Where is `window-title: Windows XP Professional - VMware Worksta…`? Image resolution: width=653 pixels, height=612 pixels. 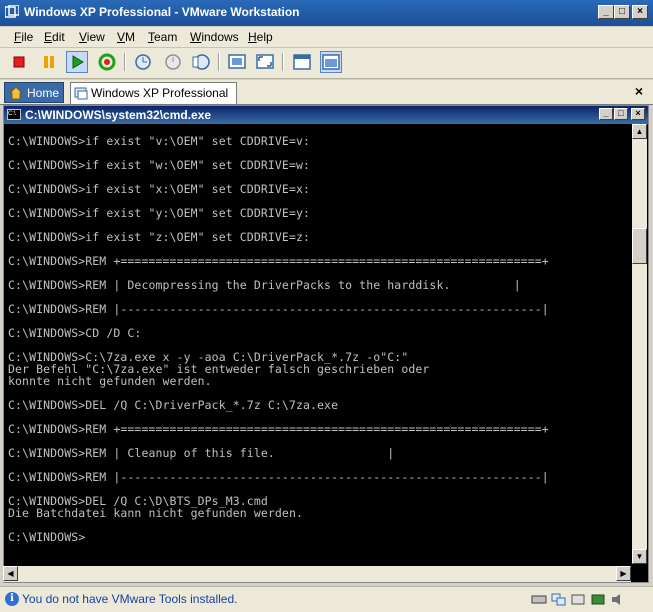
window-title: Windows XP Professional - VMware Worksta… is located at coordinates (162, 12).